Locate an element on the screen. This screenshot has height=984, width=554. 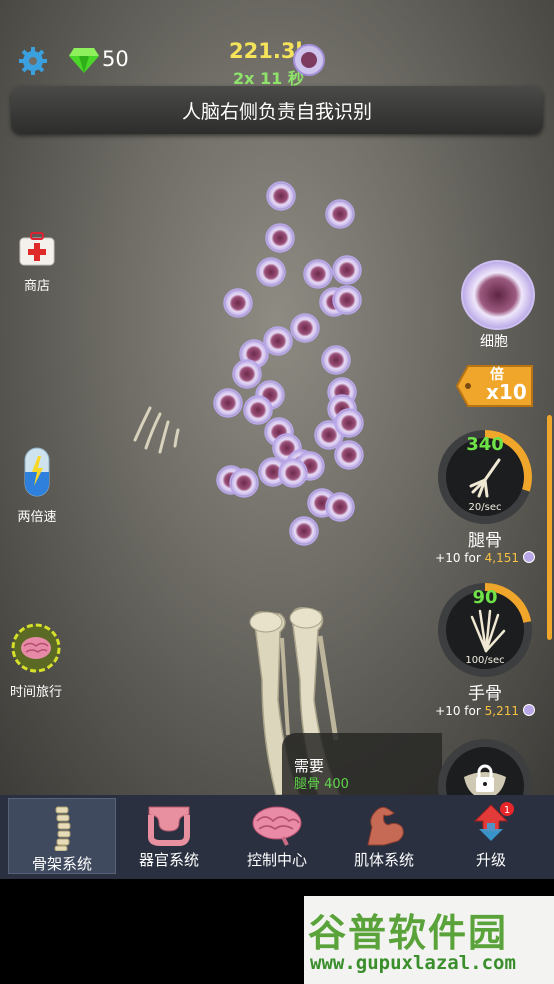
svg-text: 1 is located at coordinates (507, 810).